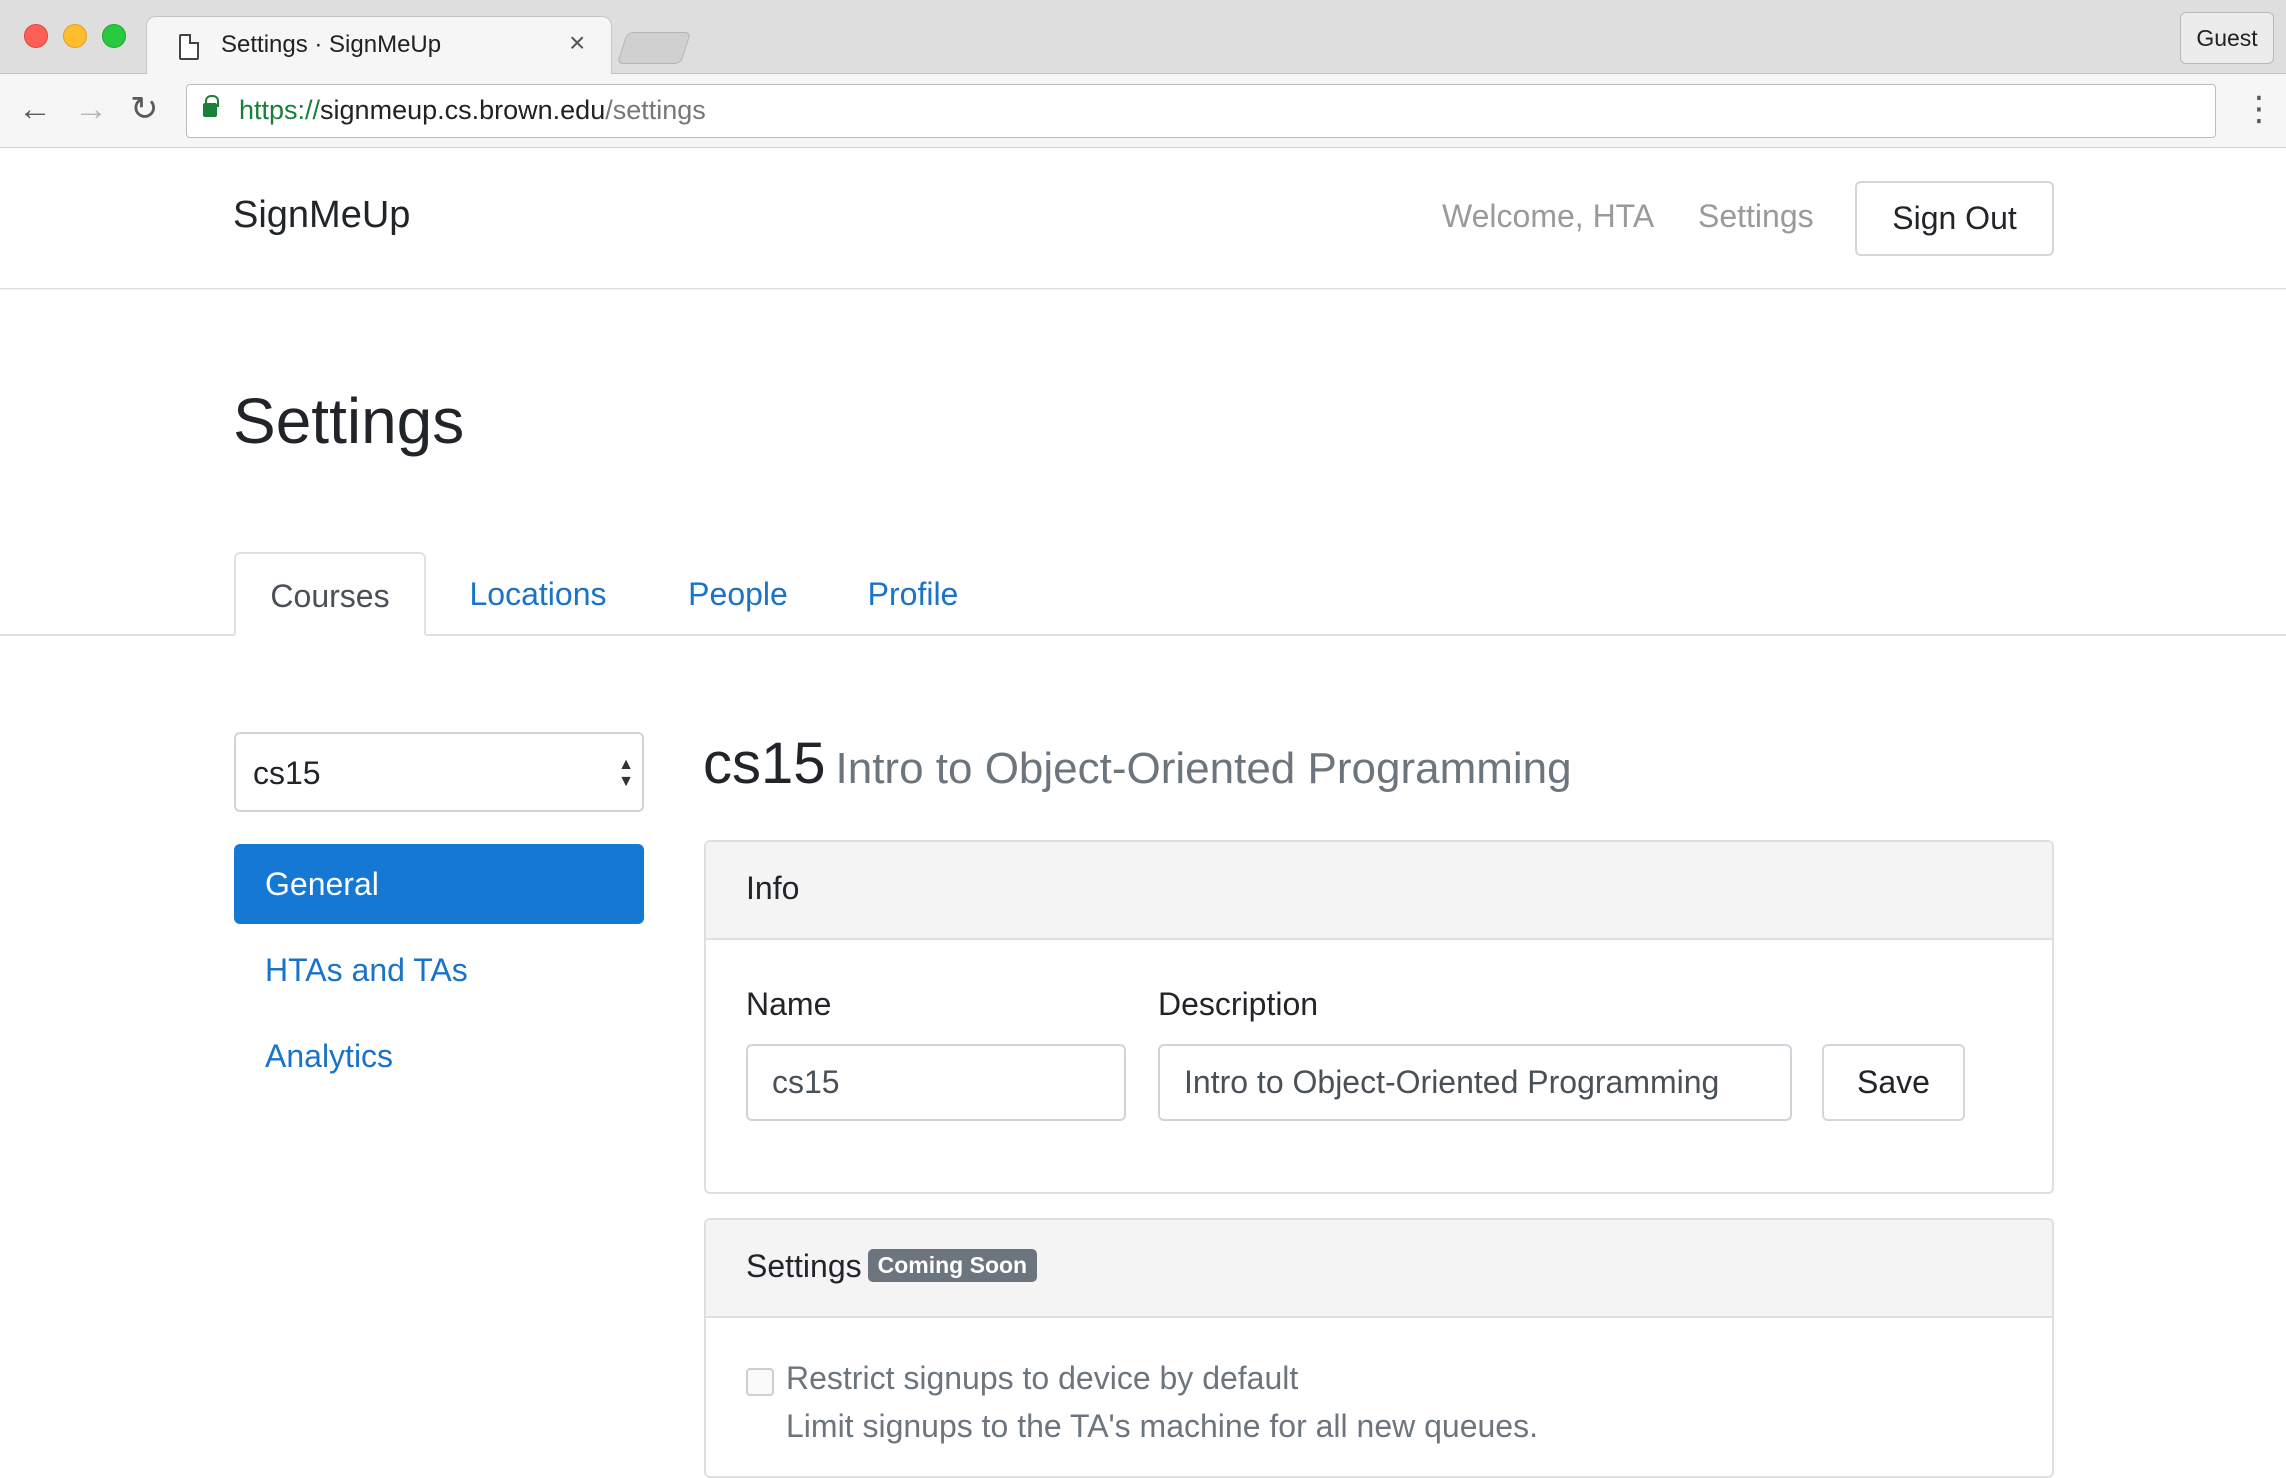 This screenshot has width=2286, height=1478. What do you see at coordinates (287, 773) in the screenshot?
I see `course-select-value: cs15` at bounding box center [287, 773].